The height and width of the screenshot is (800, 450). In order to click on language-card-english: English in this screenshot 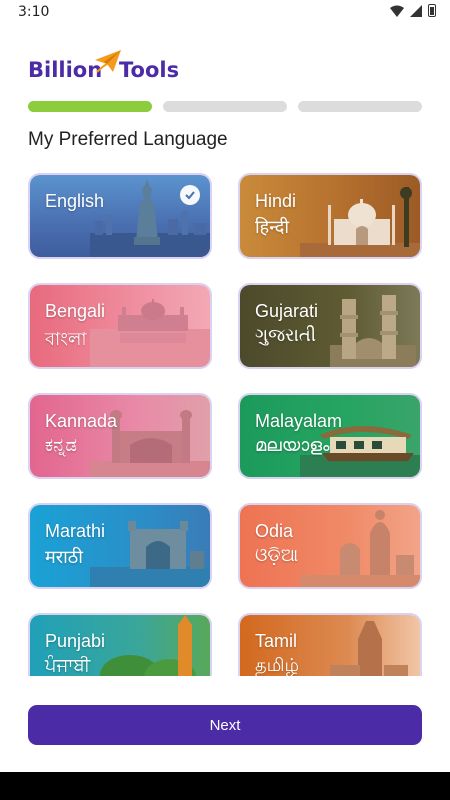, I will do `click(120, 216)`.